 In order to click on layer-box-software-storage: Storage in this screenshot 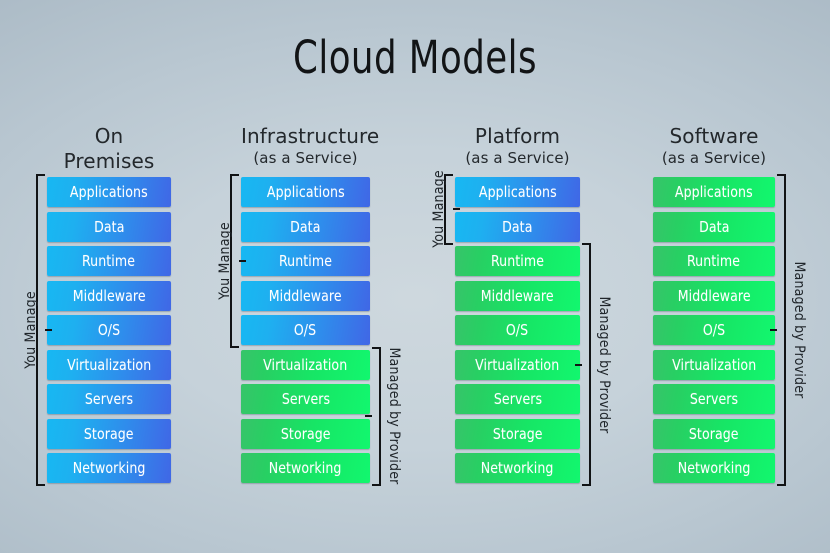, I will do `click(714, 433)`.